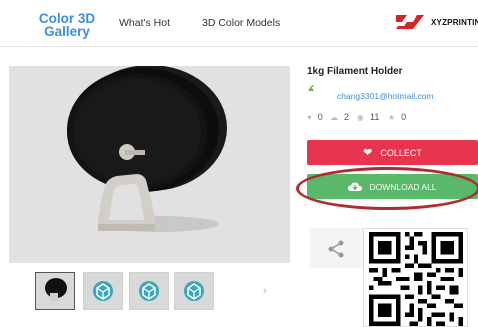 Image resolution: width=478 pixels, height=327 pixels. Describe the element at coordinates (347, 117) in the screenshot. I see `downloads-count: 2` at that location.